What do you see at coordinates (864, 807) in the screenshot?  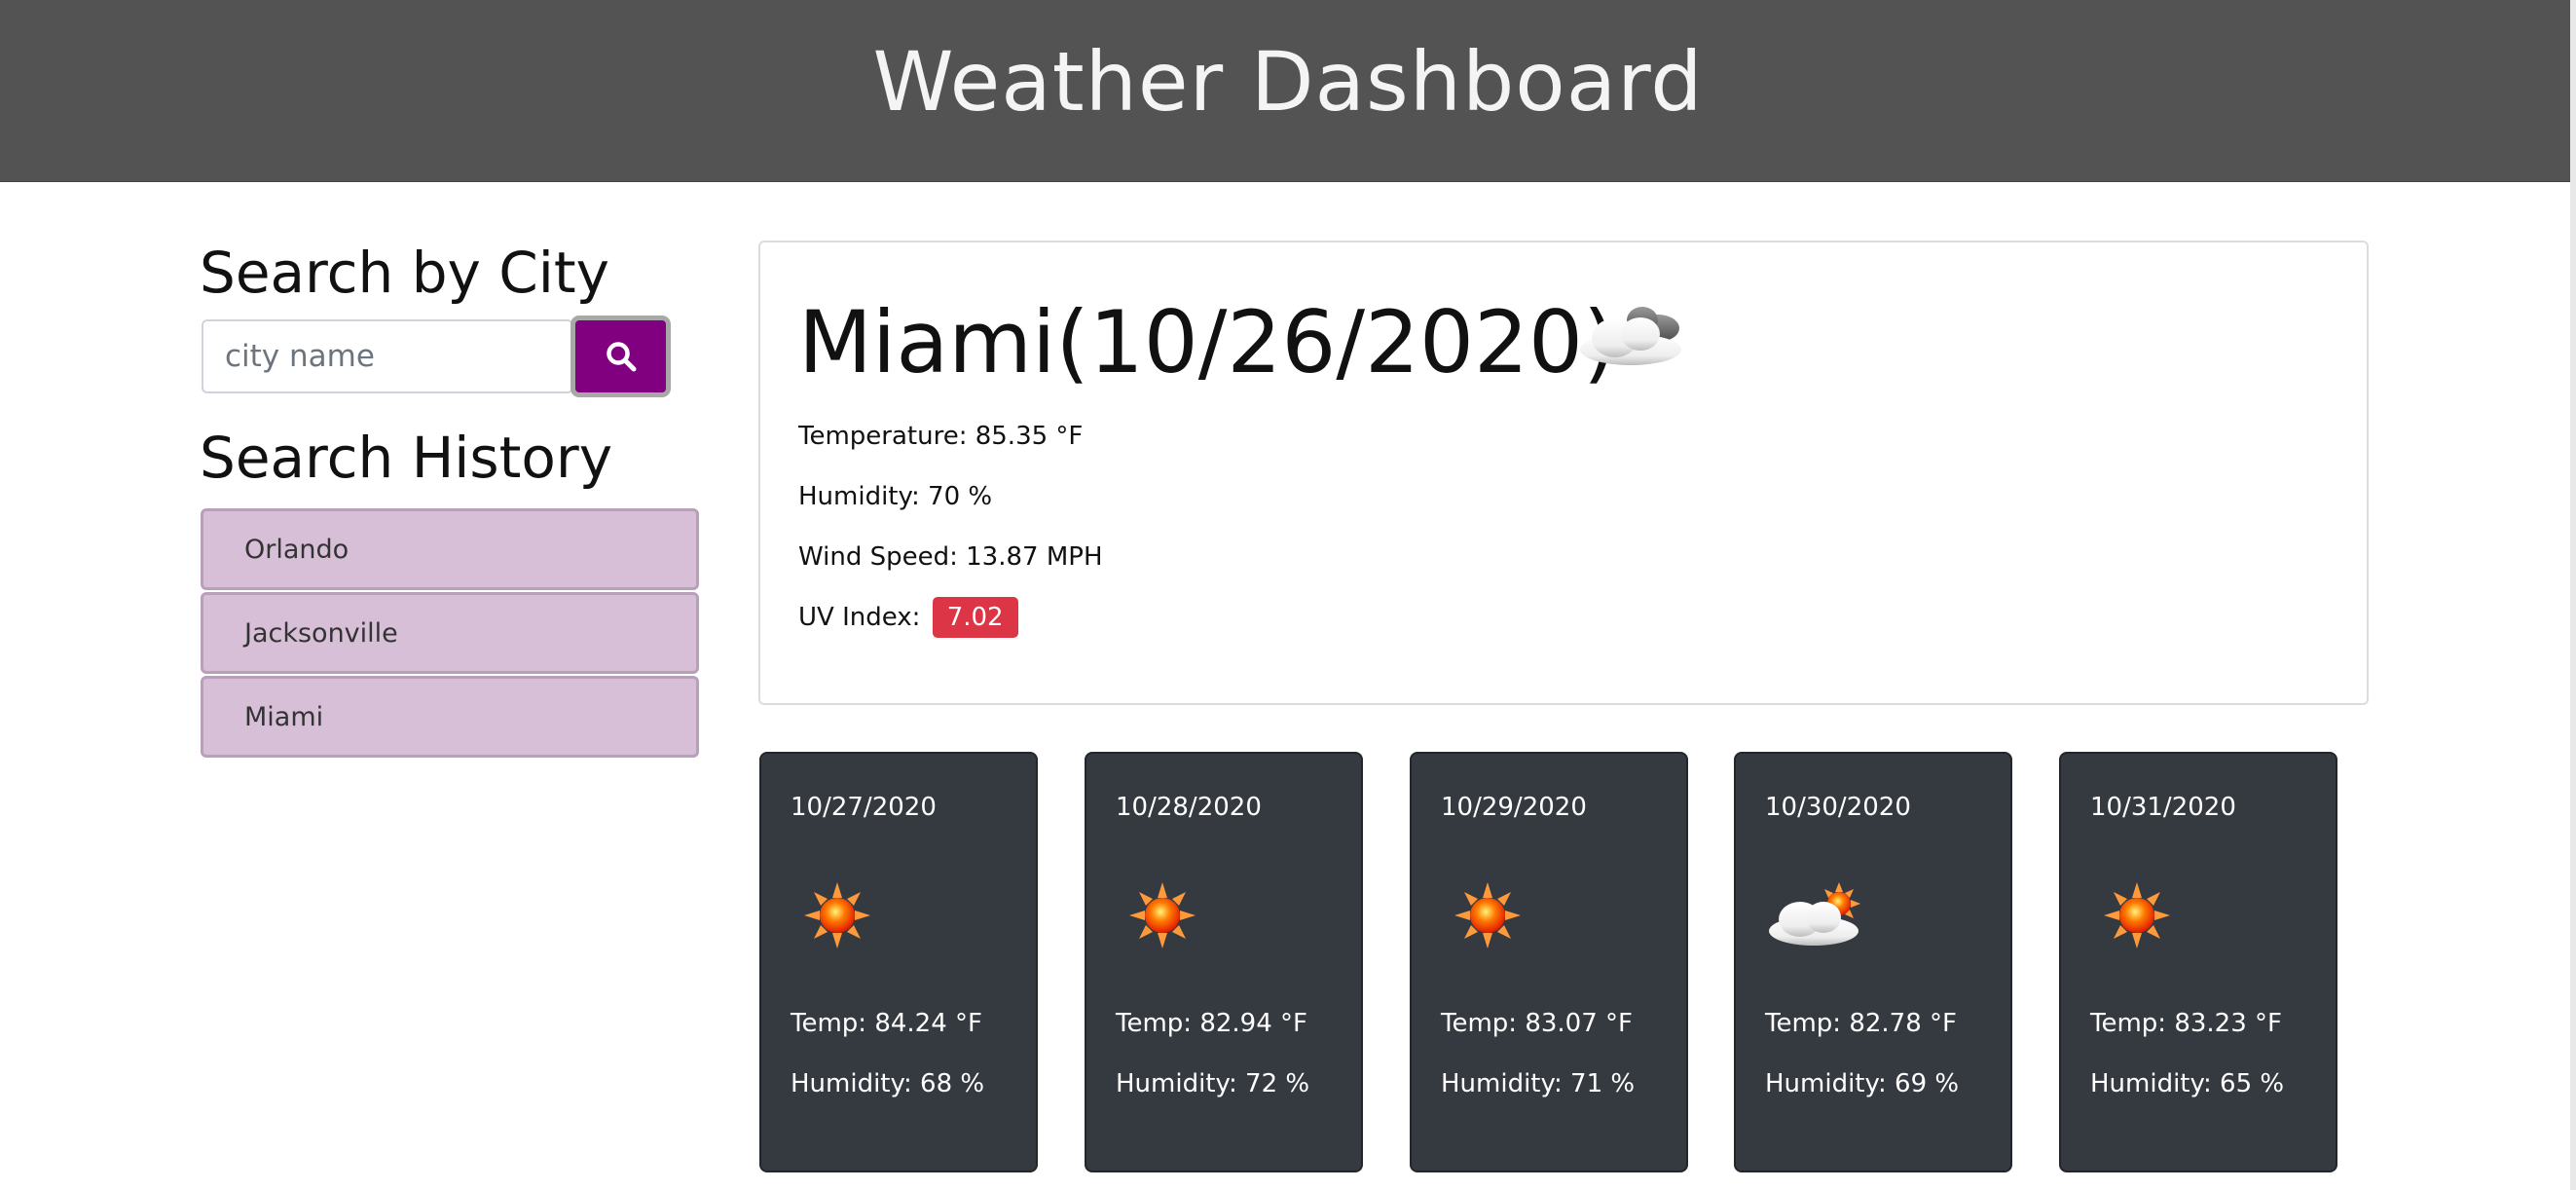 I see `forecast-date: 10/27/2020` at bounding box center [864, 807].